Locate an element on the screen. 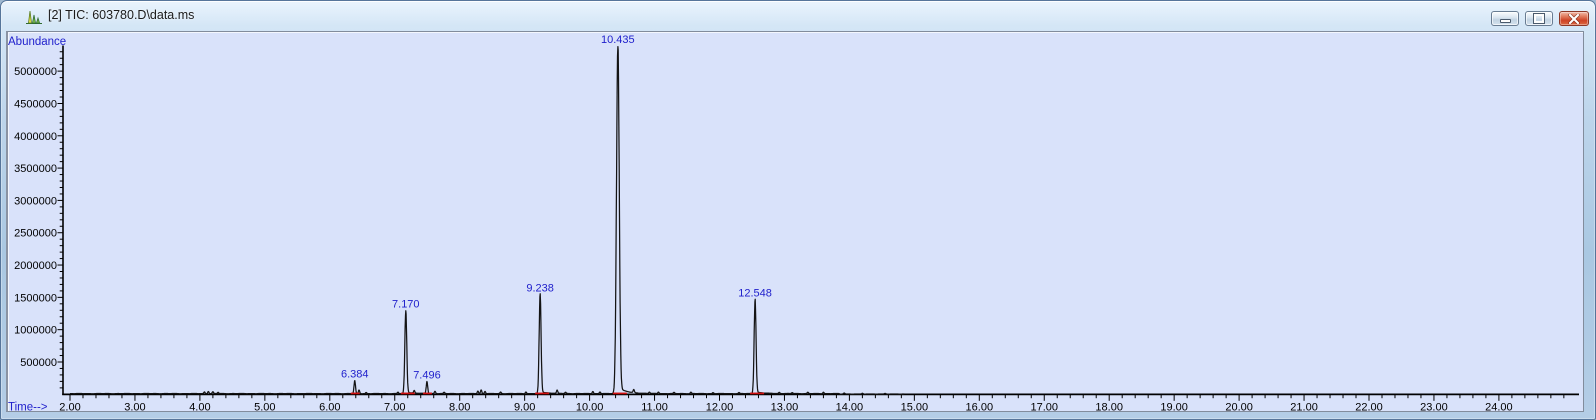 This screenshot has width=1596, height=420. svg-text: 14.00 is located at coordinates (850, 408).